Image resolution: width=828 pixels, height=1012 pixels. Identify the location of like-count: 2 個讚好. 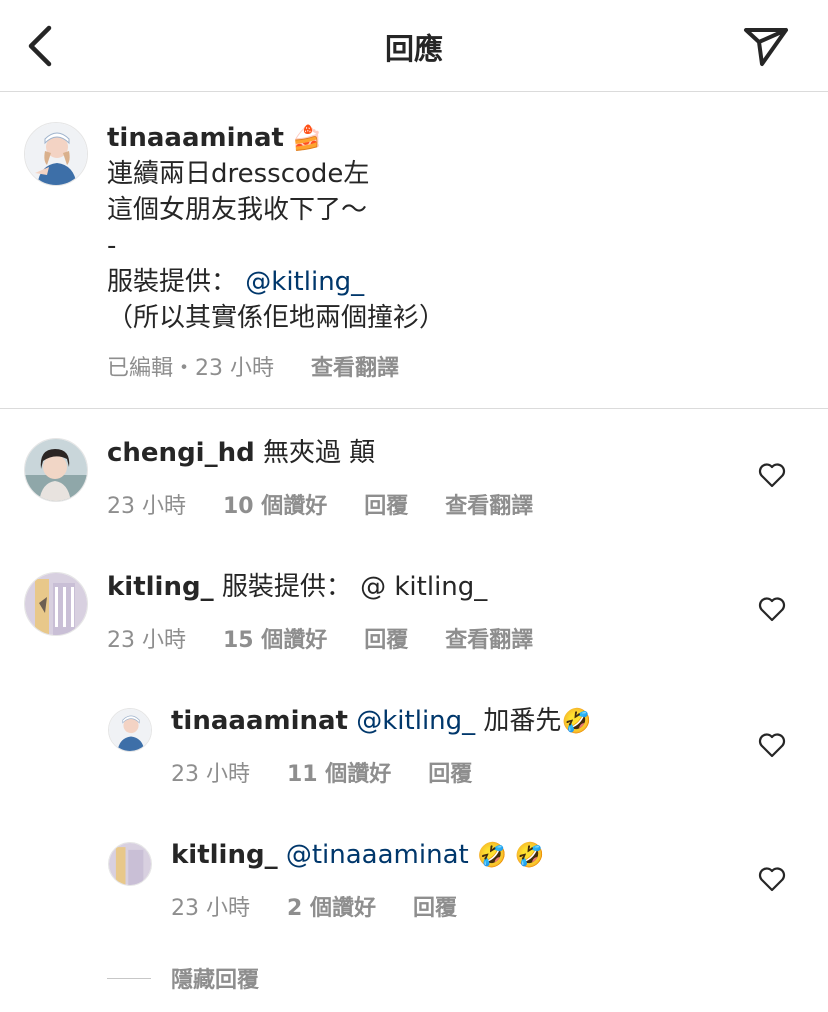
(331, 906).